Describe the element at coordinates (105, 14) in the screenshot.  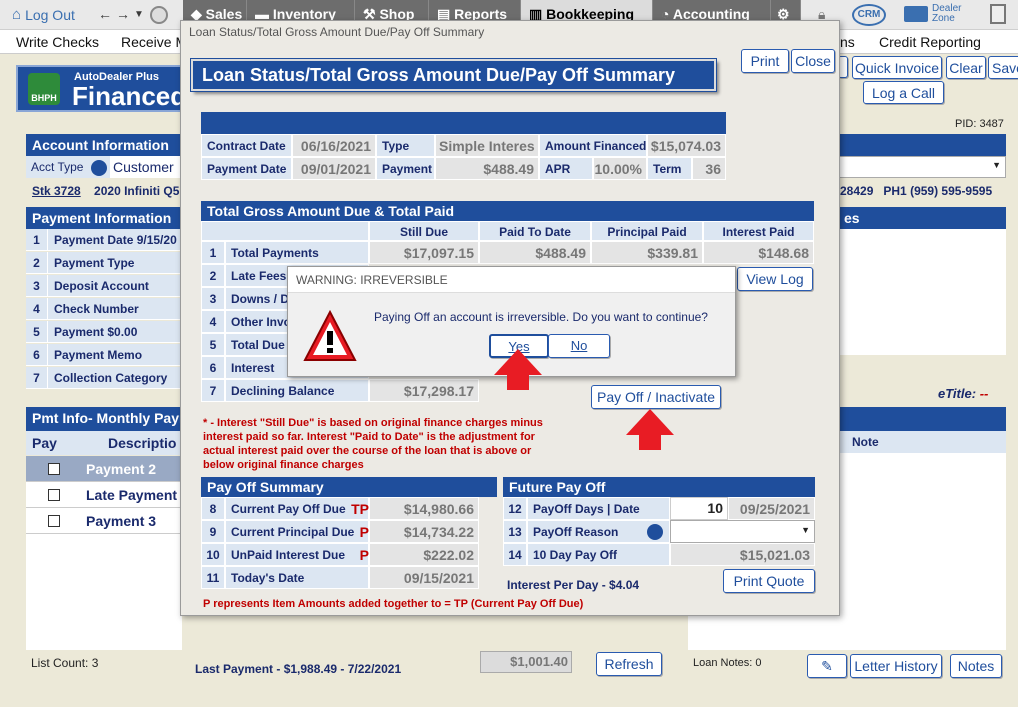
I see `back-arrow-icon: ←` at that location.